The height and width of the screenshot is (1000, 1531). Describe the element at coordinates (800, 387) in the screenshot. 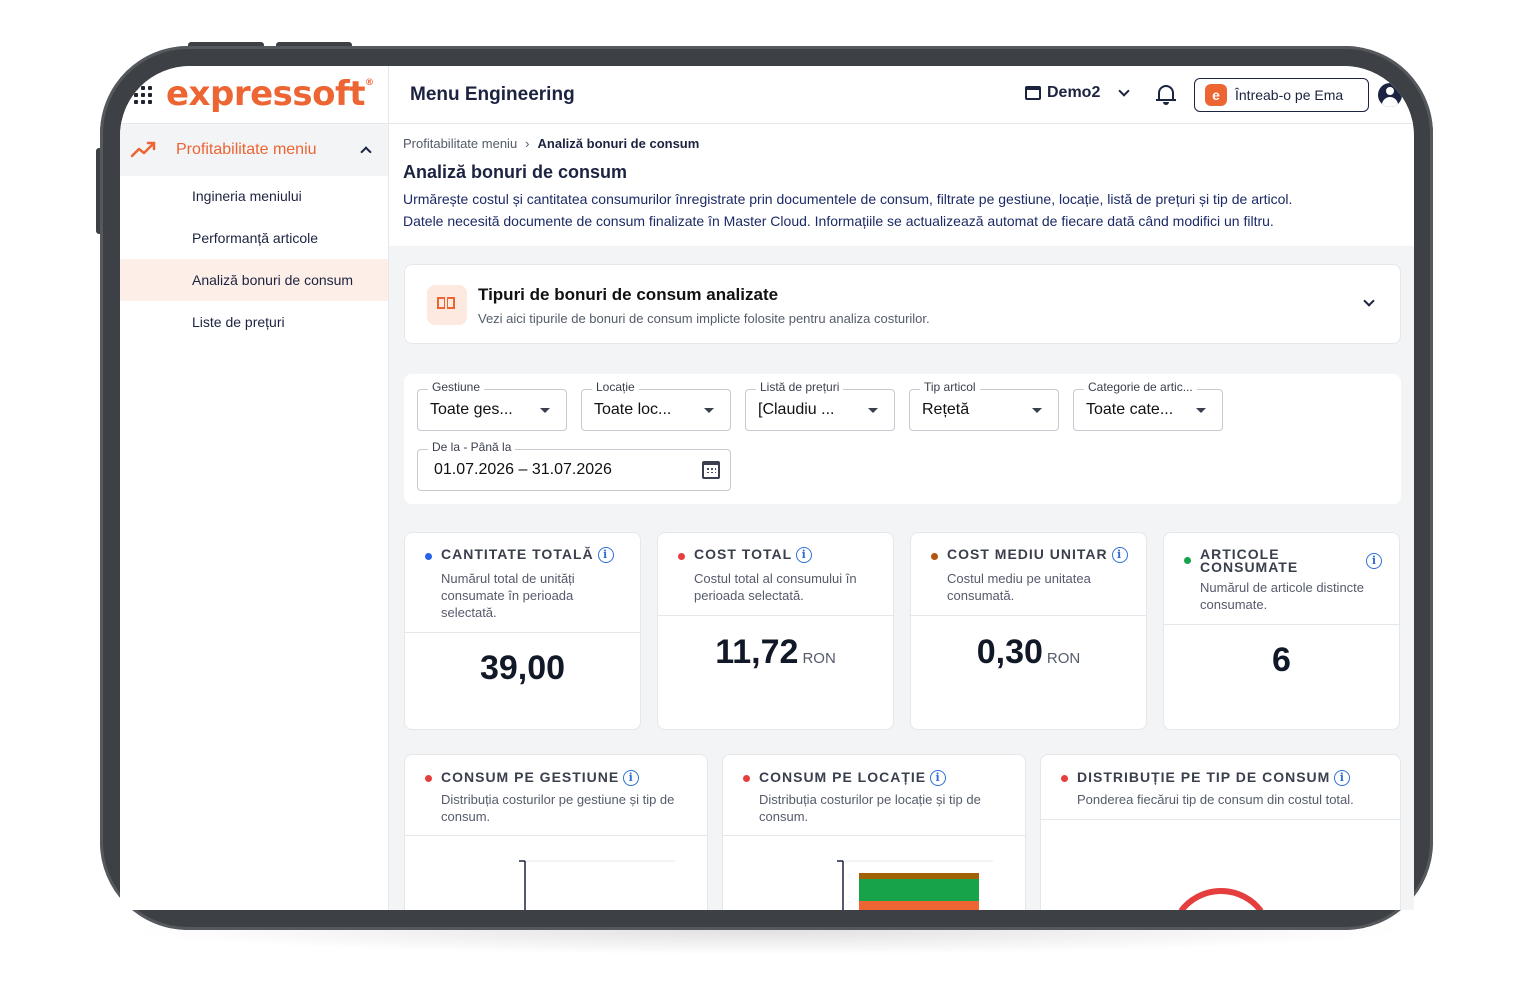

I see `filter-label: Listă de prețuri` at that location.